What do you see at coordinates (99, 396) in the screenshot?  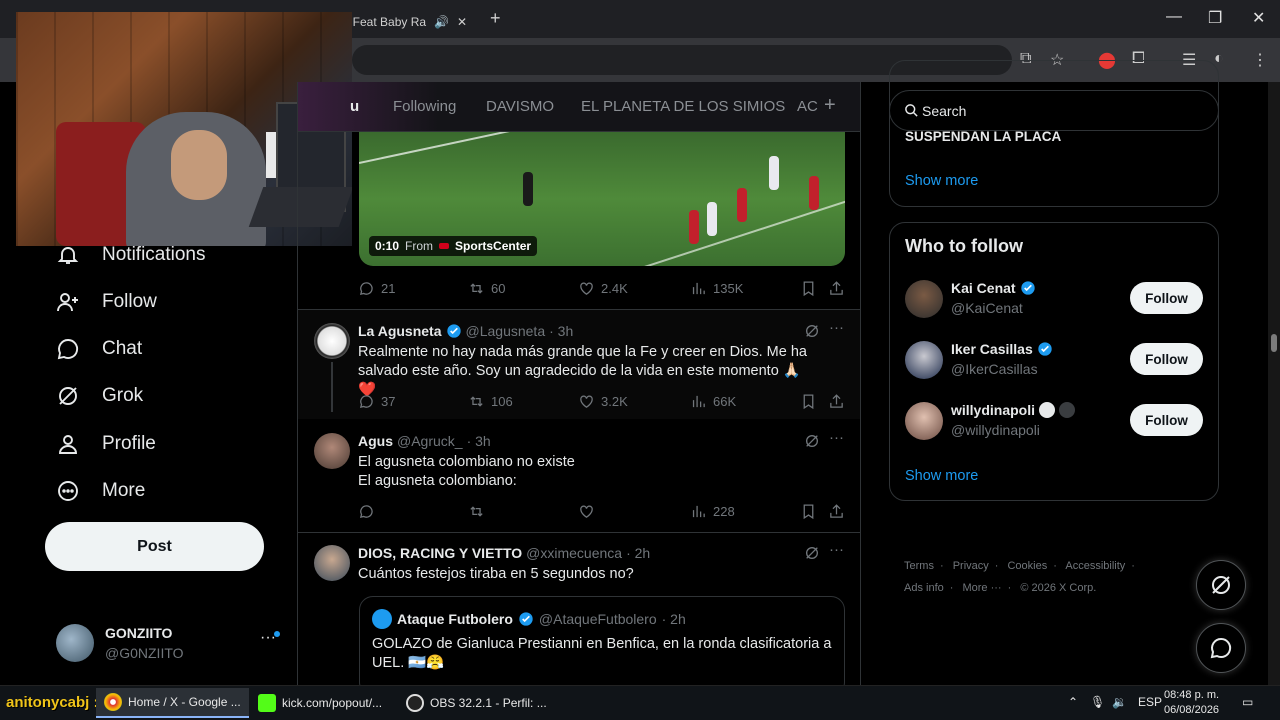 I see `nav-grok: Grok` at bounding box center [99, 396].